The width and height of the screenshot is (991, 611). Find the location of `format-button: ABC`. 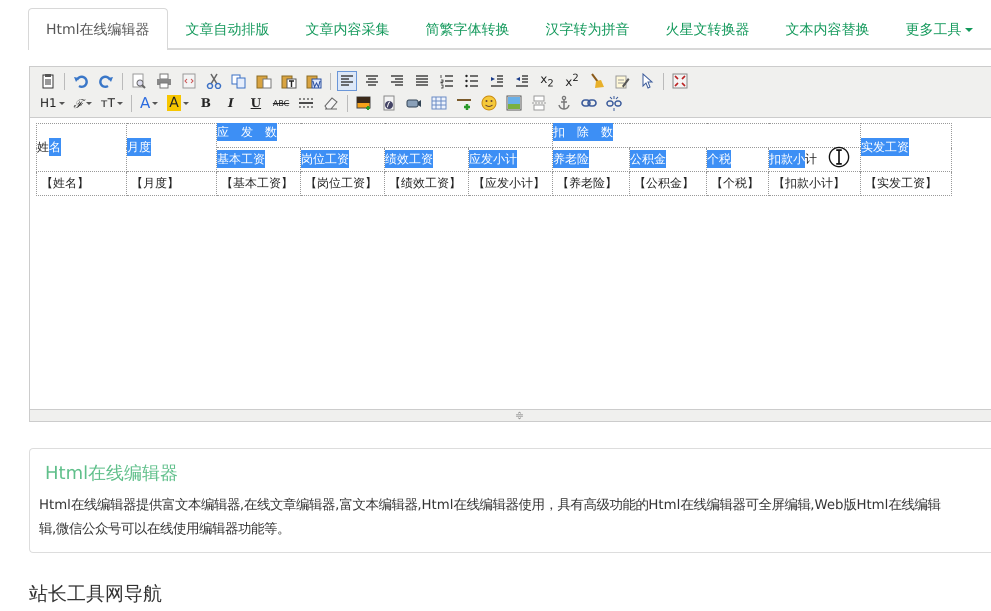

format-button: ABC is located at coordinates (281, 103).